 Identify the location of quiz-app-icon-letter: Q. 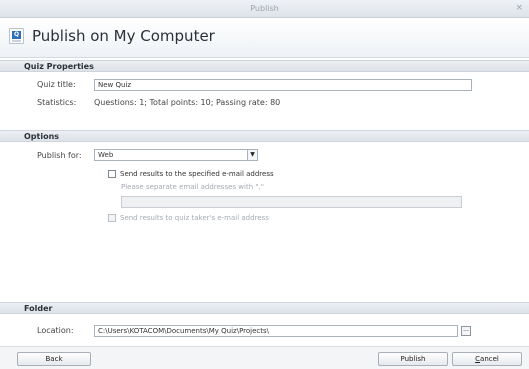
(16, 35).